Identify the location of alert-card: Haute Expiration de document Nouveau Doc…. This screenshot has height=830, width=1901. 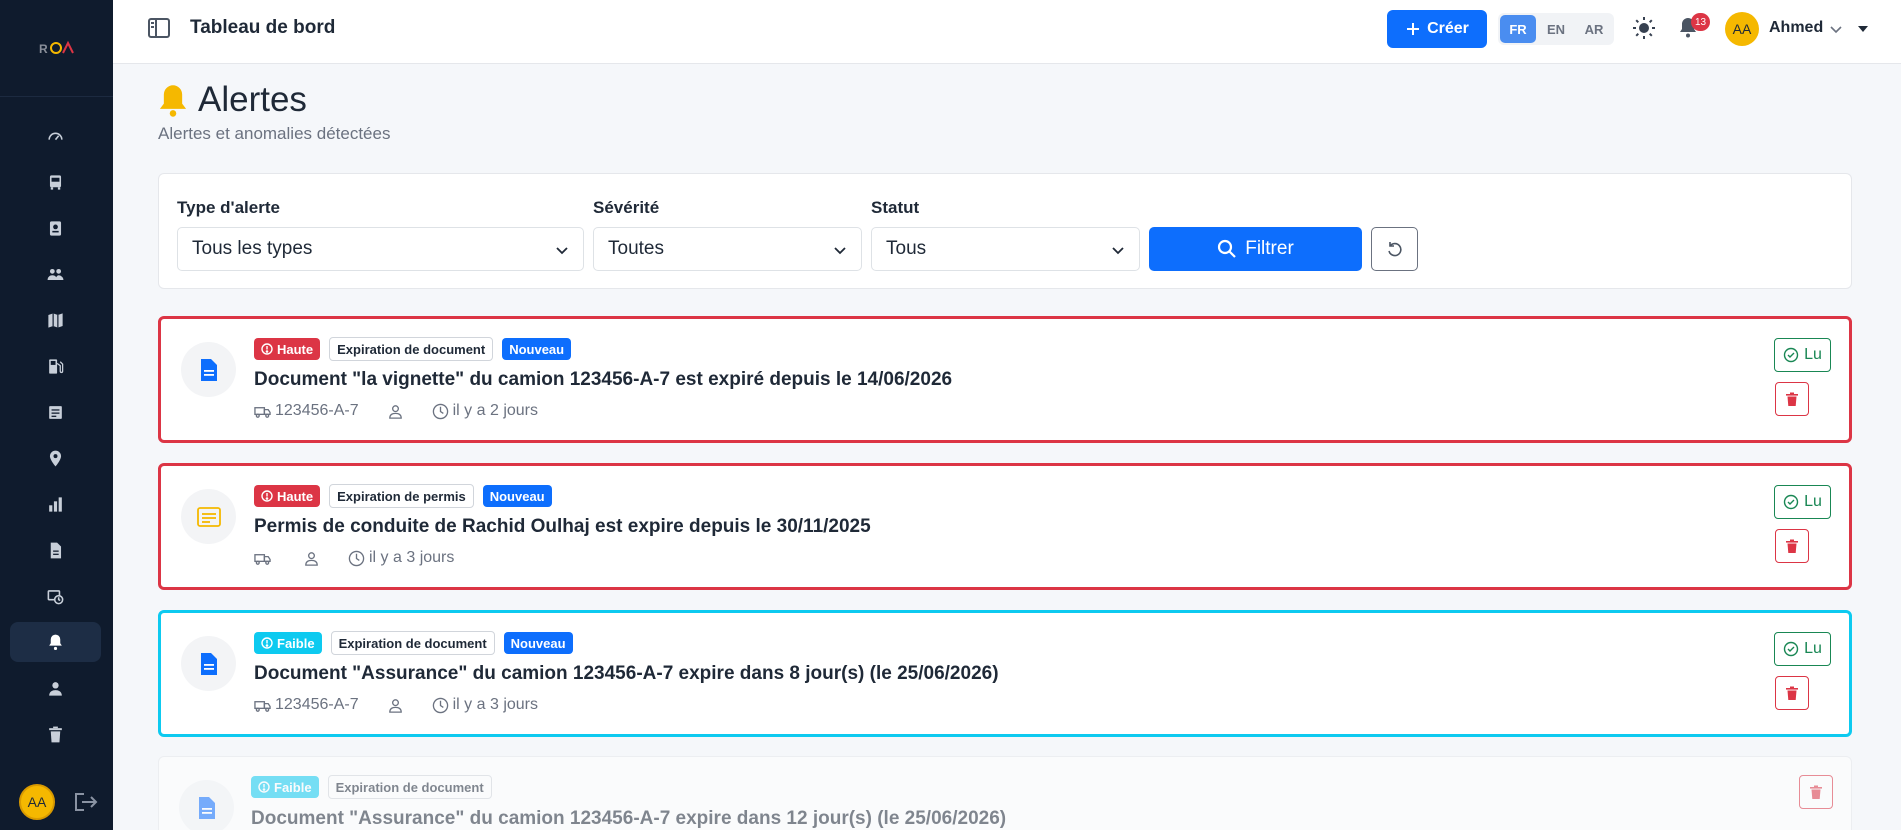
(1005, 379).